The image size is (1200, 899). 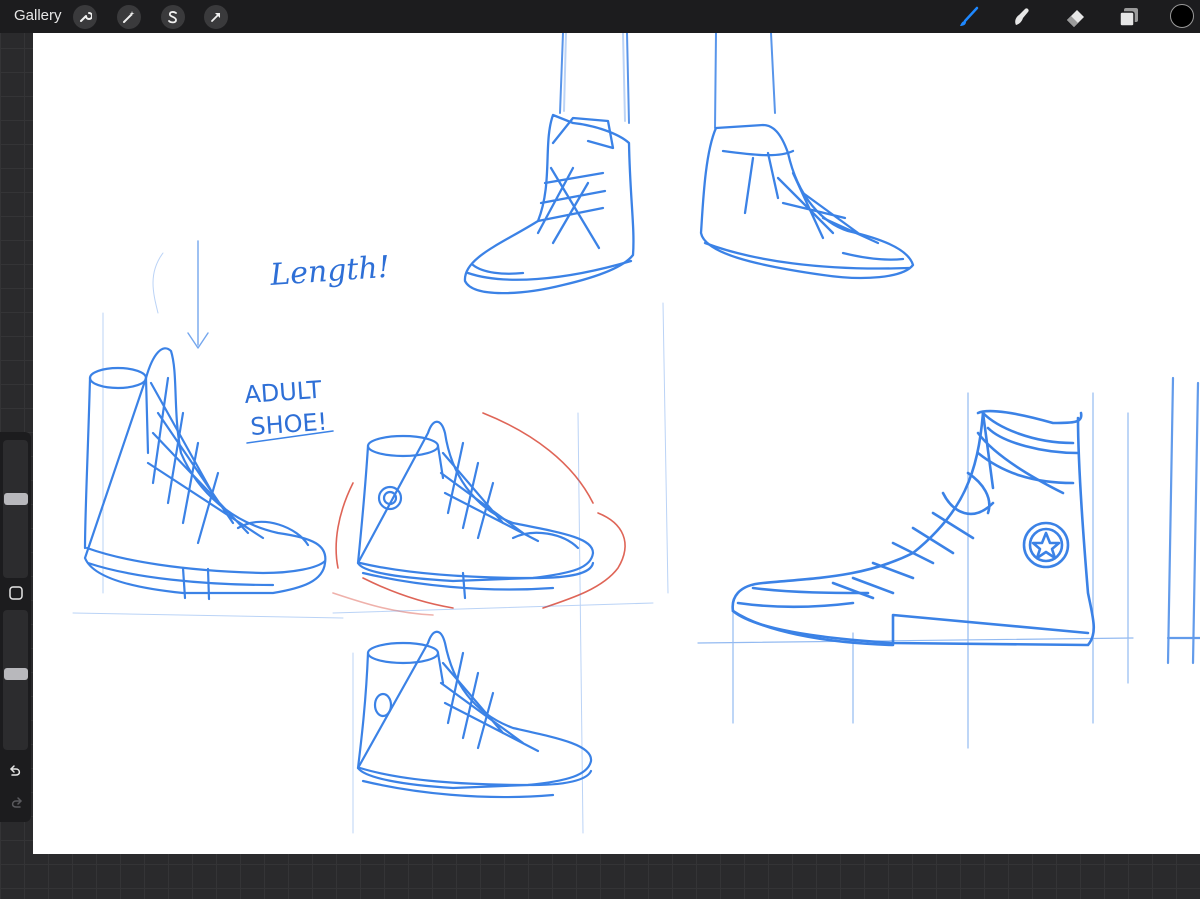 What do you see at coordinates (474, 714) in the screenshot?
I see `bottom-shoe-sketch` at bounding box center [474, 714].